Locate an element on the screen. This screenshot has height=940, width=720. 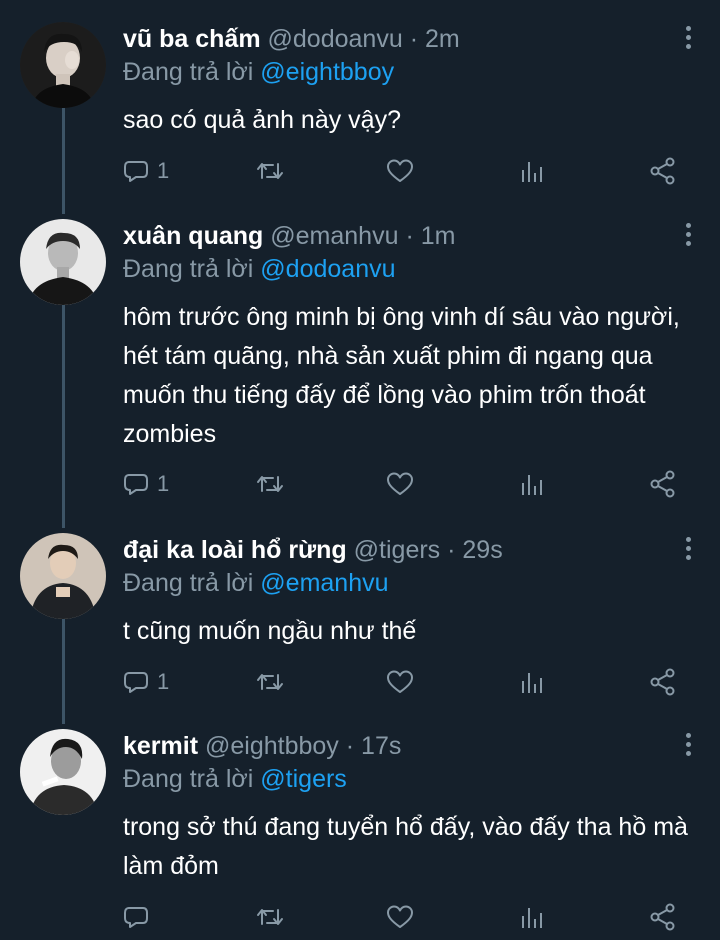
author-handle: @emanhvu is located at coordinates (334, 236).